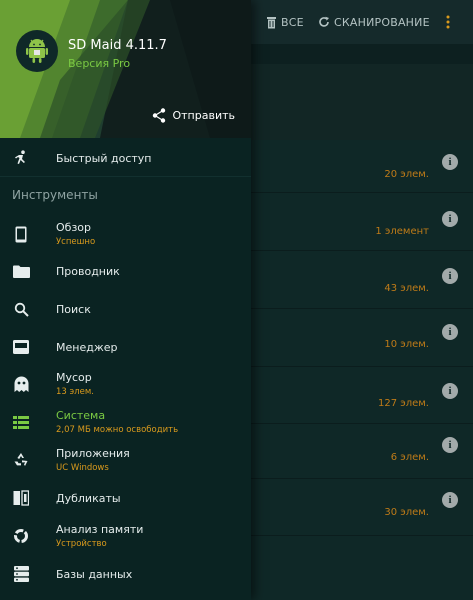  I want to click on drawer-item-overview: Обзор Успешно, so click(125, 234).